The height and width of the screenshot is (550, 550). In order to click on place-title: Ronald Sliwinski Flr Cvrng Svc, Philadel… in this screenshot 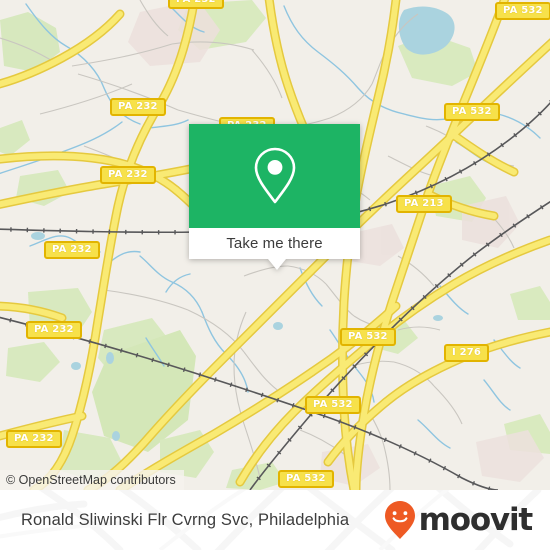, I will do `click(185, 519)`.